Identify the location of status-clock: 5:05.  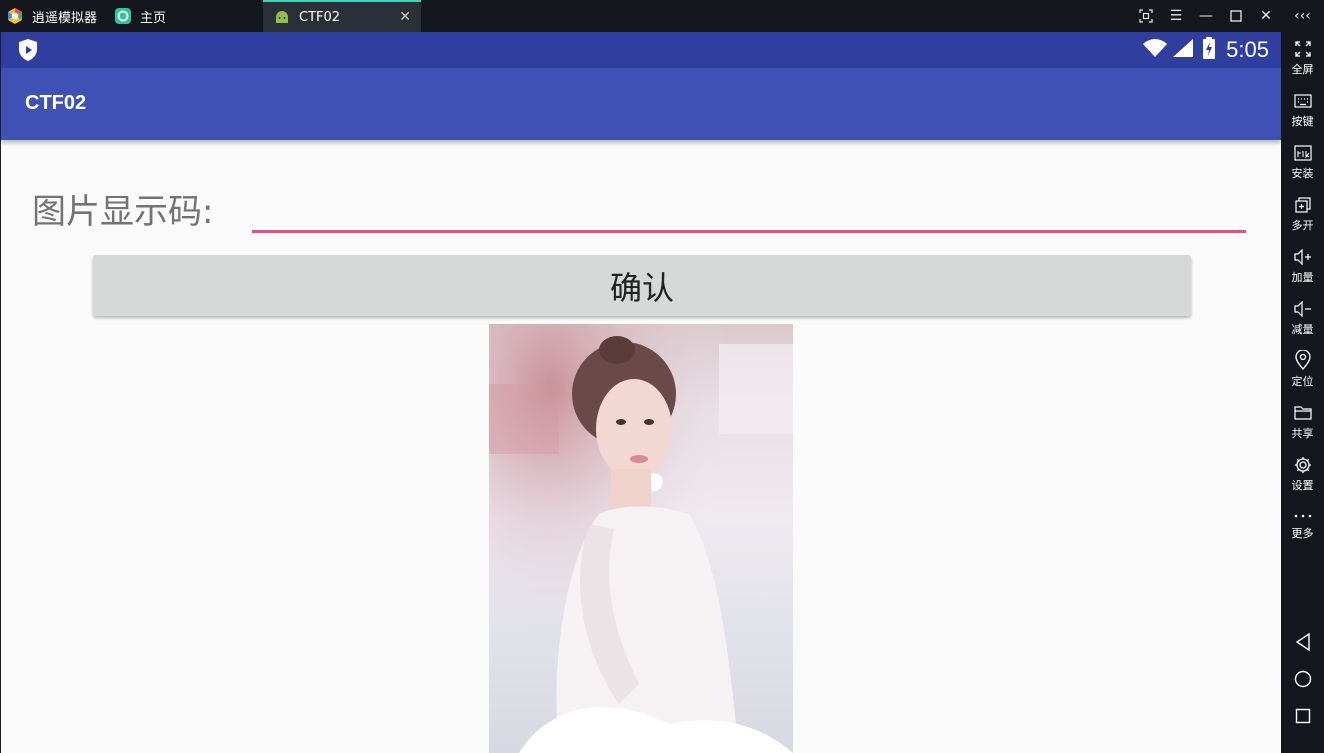
(1247, 49).